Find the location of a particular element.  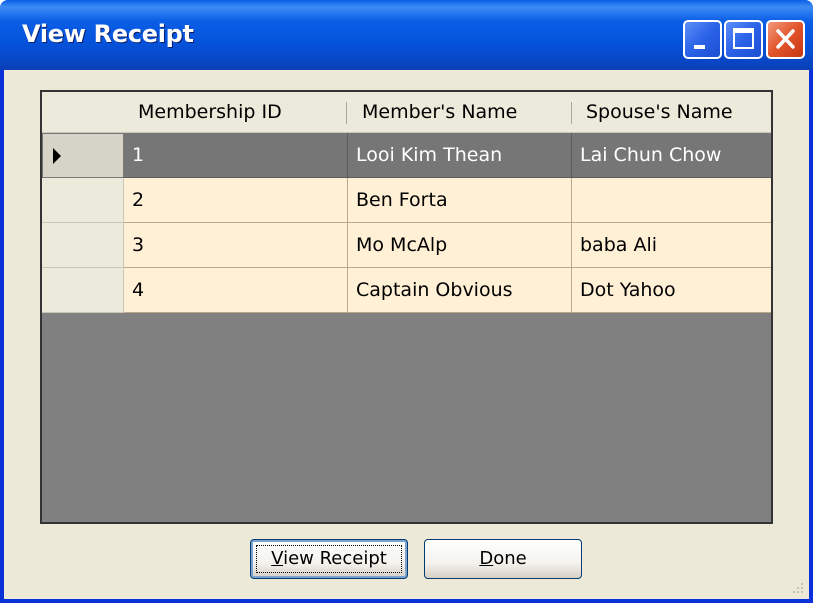

column-header-members-name: Member's Name is located at coordinates (460, 112).